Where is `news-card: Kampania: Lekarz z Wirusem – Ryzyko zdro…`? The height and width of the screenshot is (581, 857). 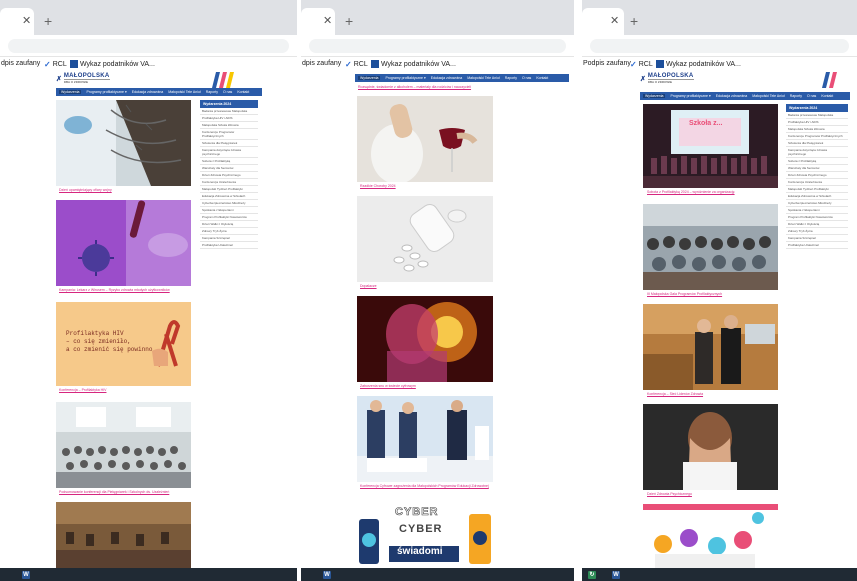
news-card: Kampania: Lekarz z Wirusem – Ryzyko zdro… is located at coordinates (123, 246).